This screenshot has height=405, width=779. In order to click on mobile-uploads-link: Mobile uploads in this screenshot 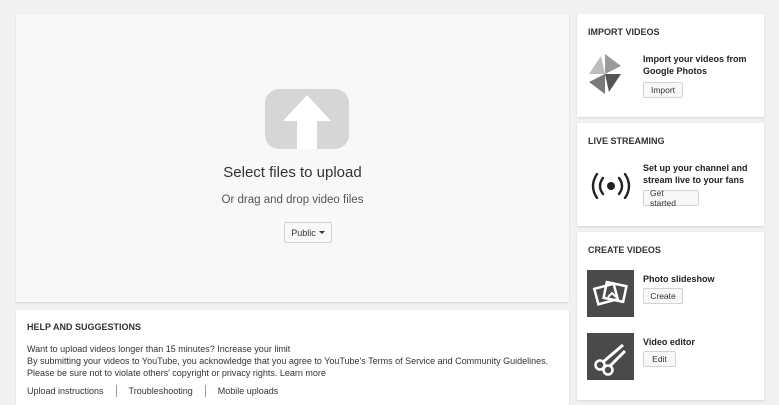, I will do `click(248, 391)`.